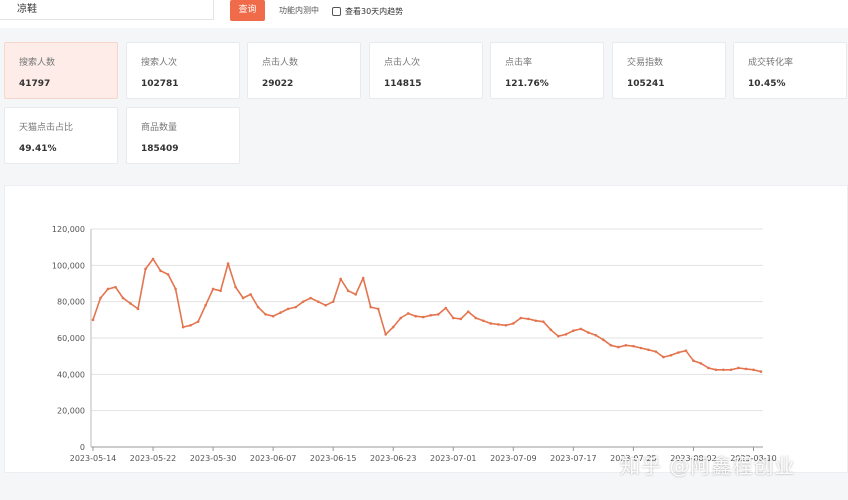  I want to click on x-tick-label: 2023-05-22, so click(153, 458).